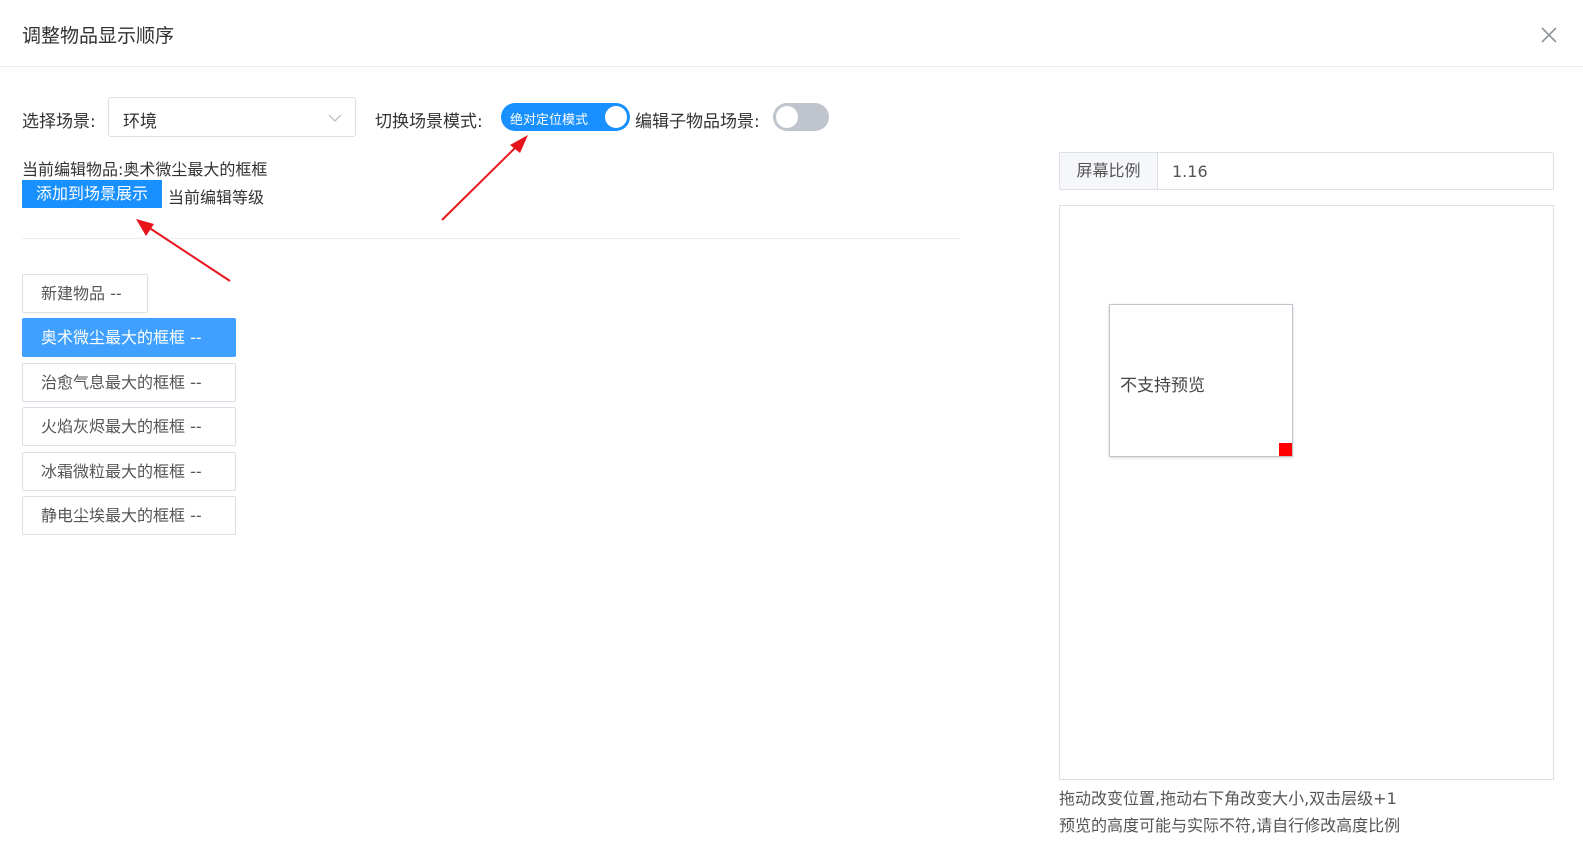 The image size is (1583, 866). Describe the element at coordinates (216, 197) in the screenshot. I see `level-label: 当前编辑等级` at that location.